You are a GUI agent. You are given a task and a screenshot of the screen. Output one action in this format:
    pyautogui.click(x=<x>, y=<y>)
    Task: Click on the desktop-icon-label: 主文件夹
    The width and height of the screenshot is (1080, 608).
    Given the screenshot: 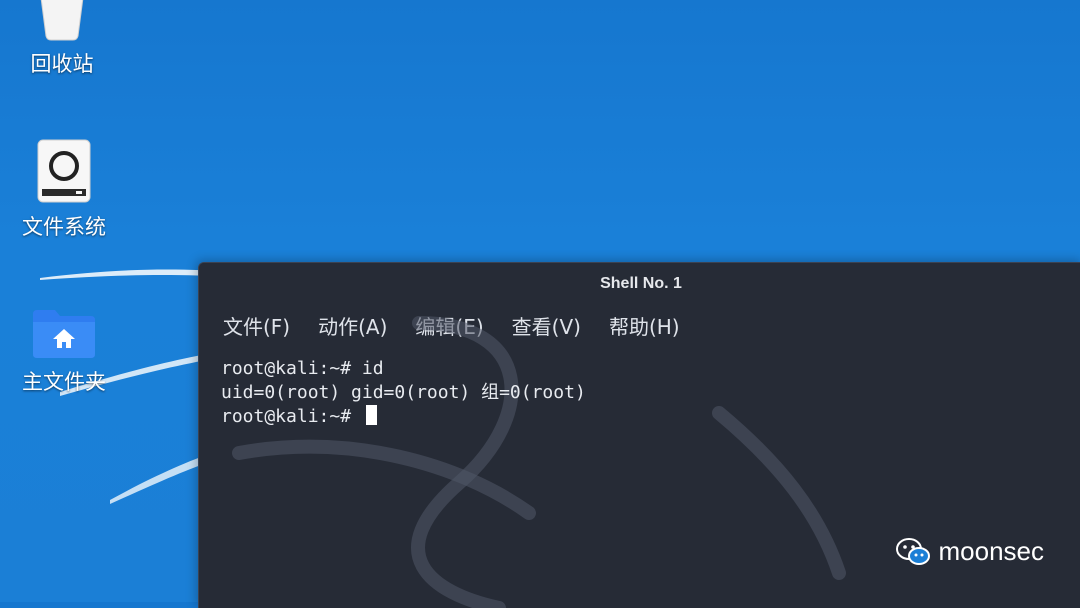 What is the action you would take?
    pyautogui.click(x=64, y=382)
    